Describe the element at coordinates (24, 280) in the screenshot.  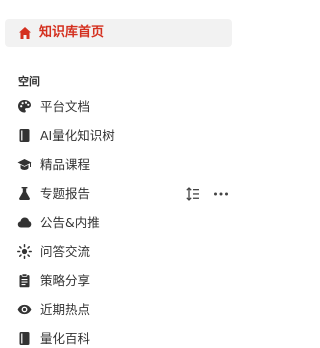
I see `clipboard-icon` at that location.